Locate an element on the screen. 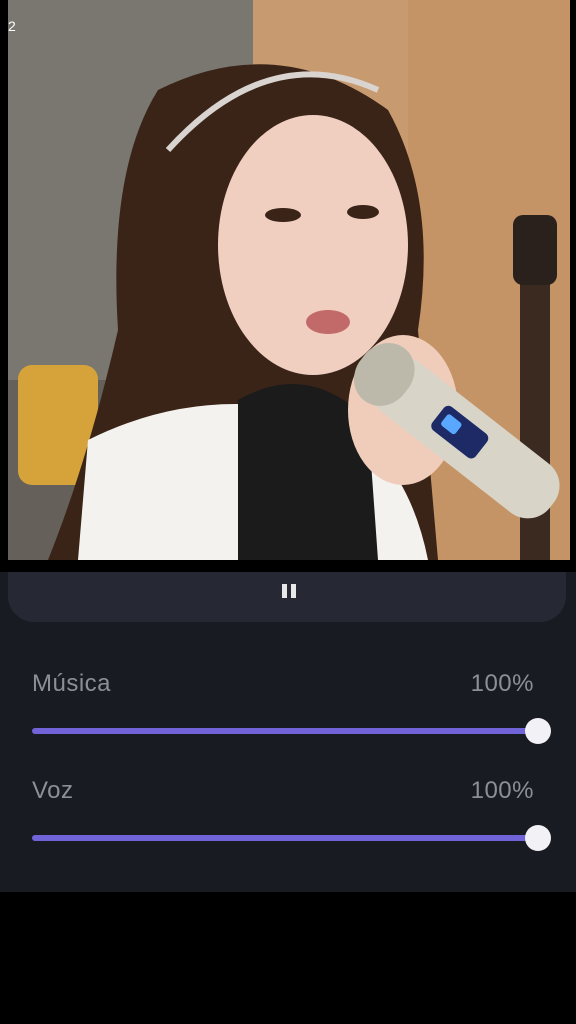 This screenshot has height=1024, width=576. pause-icon is located at coordinates (292, 591).